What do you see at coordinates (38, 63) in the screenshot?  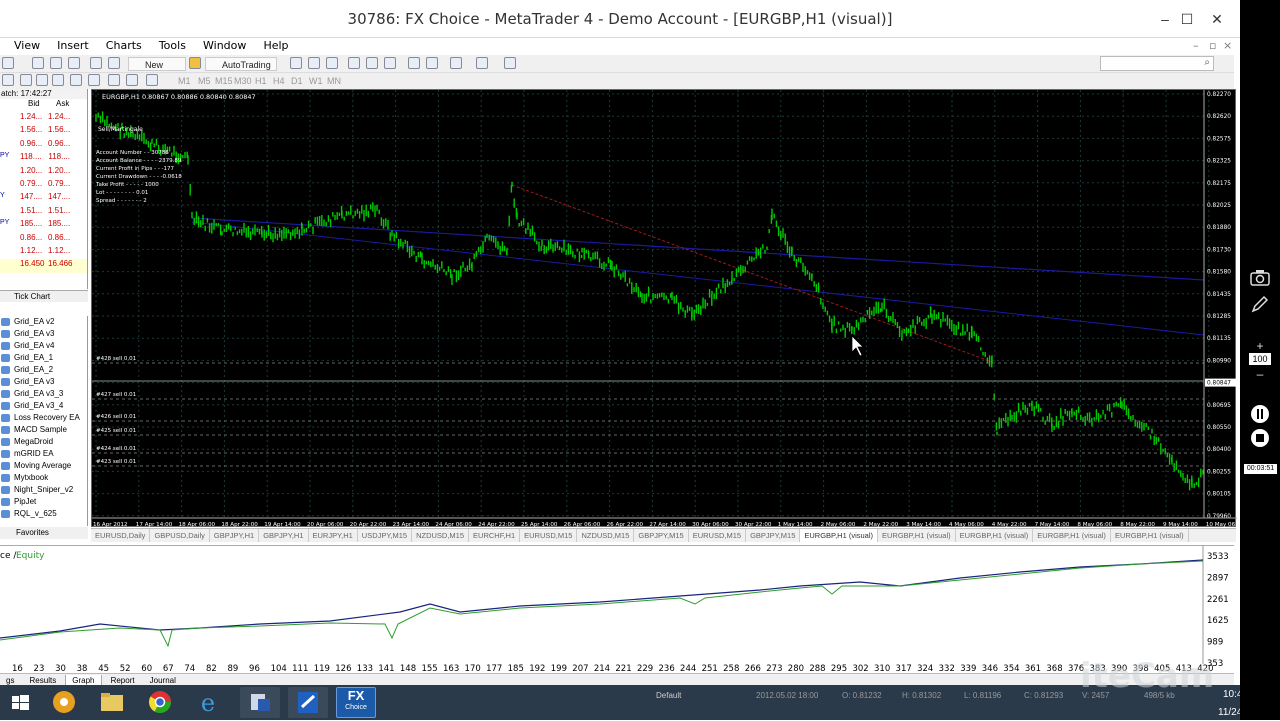 I see `profiles-icon` at bounding box center [38, 63].